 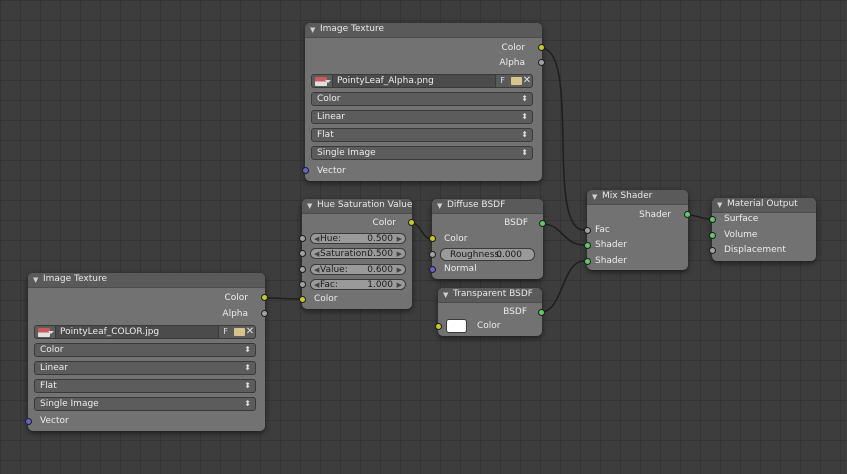 I want to click on input-vector-label: Vector, so click(x=54, y=421).